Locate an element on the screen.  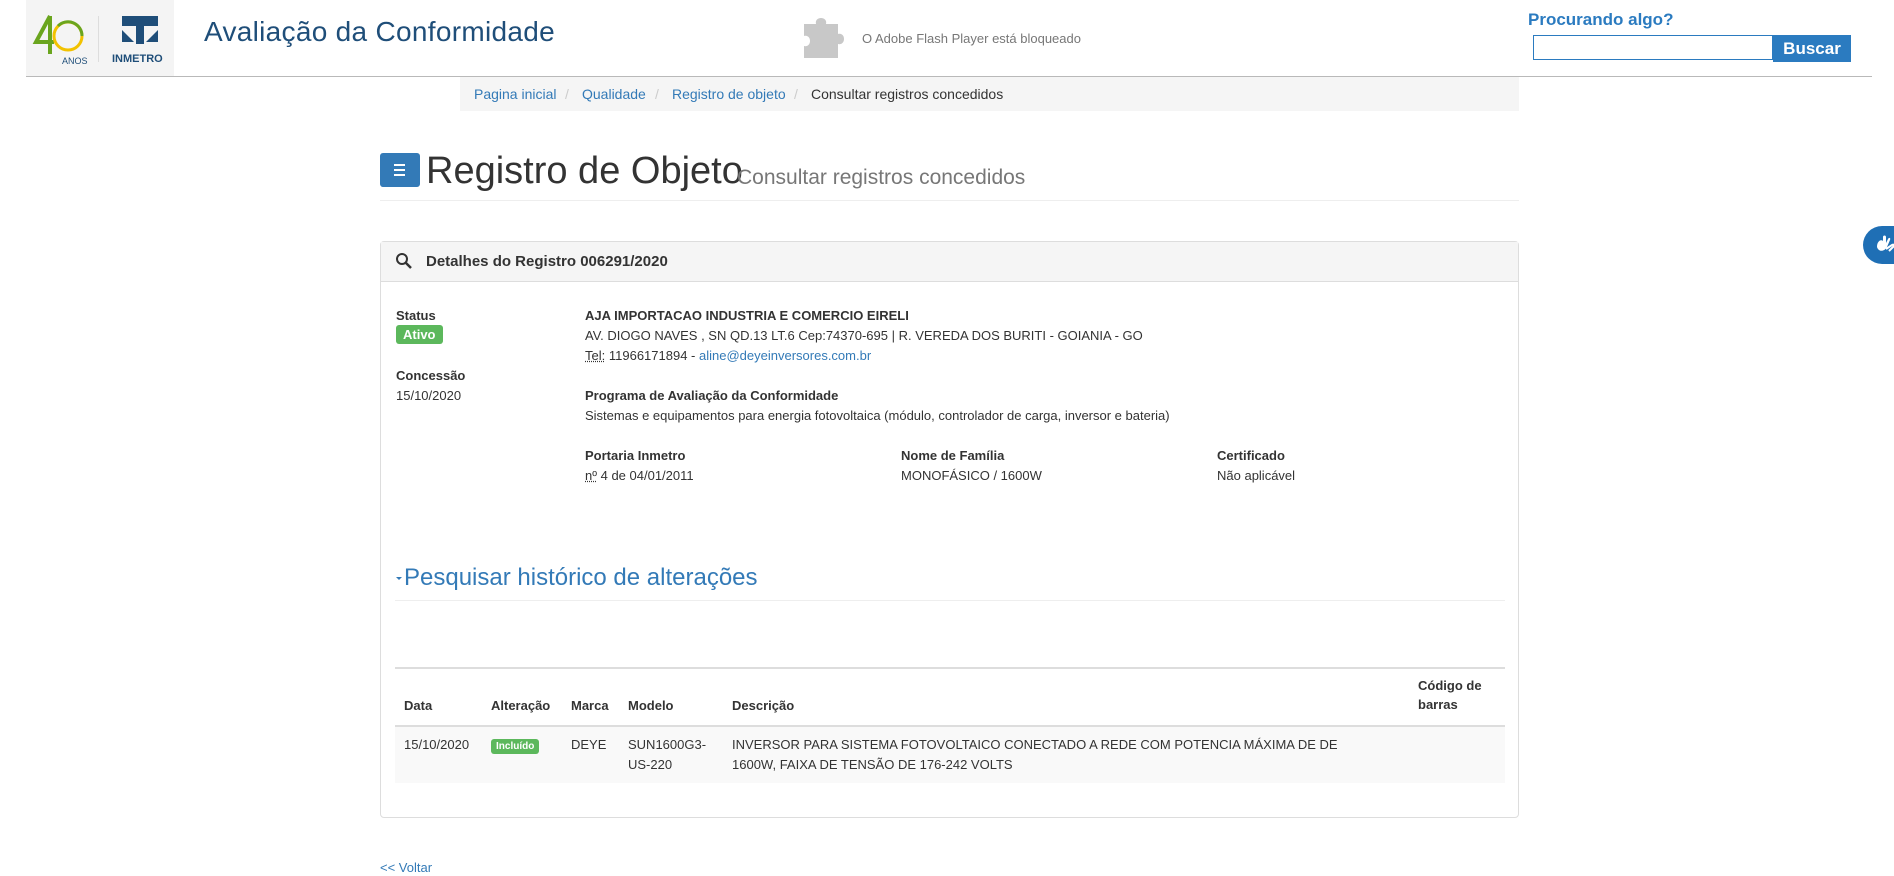
portaria-label: Portaria Inmetro is located at coordinates (635, 455).